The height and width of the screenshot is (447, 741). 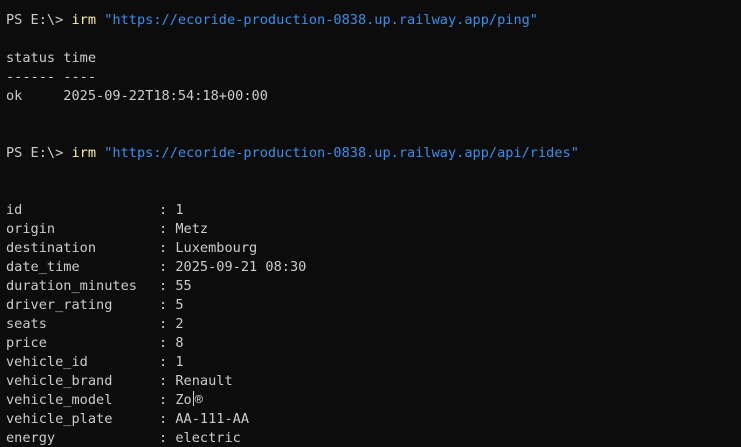 I want to click on kv-value: 2025-09-21 08:30, so click(x=241, y=267).